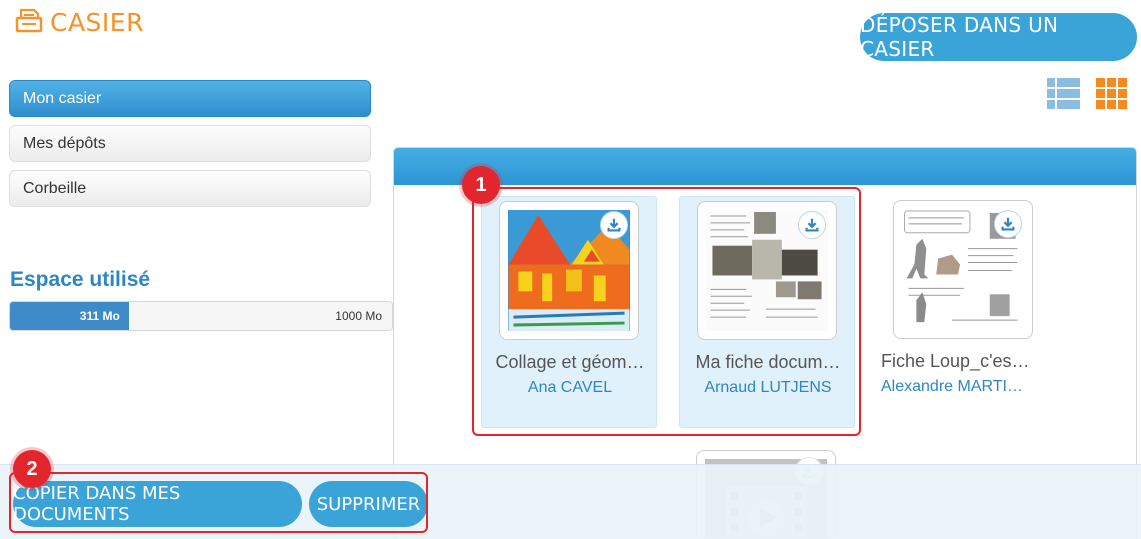  Describe the element at coordinates (998, 37) in the screenshot. I see `deposit-button: DÉPOSER DANS UN CASIER` at that location.